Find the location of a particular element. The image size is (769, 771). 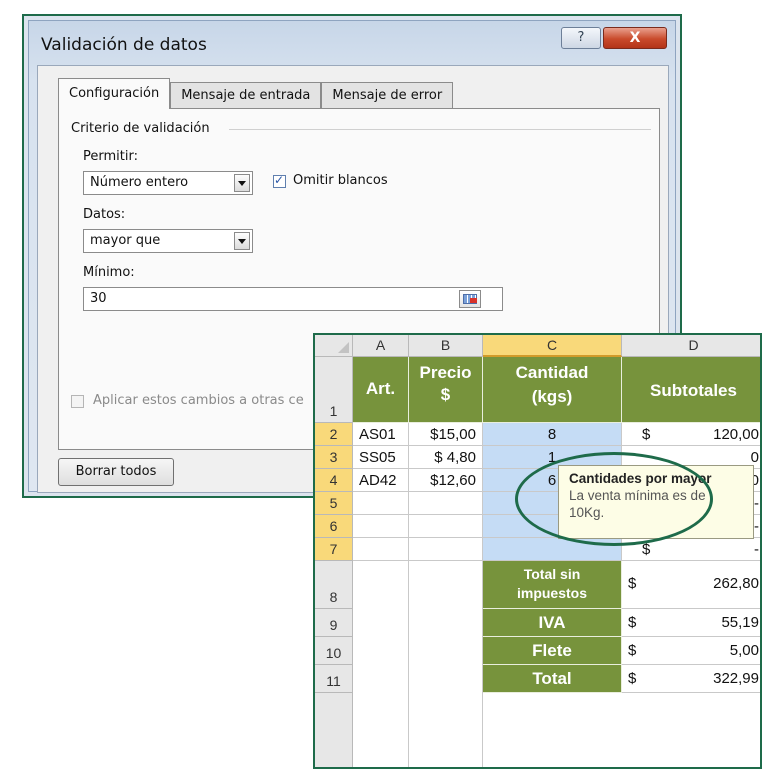

apply-changes-checkbox is located at coordinates (77, 401).